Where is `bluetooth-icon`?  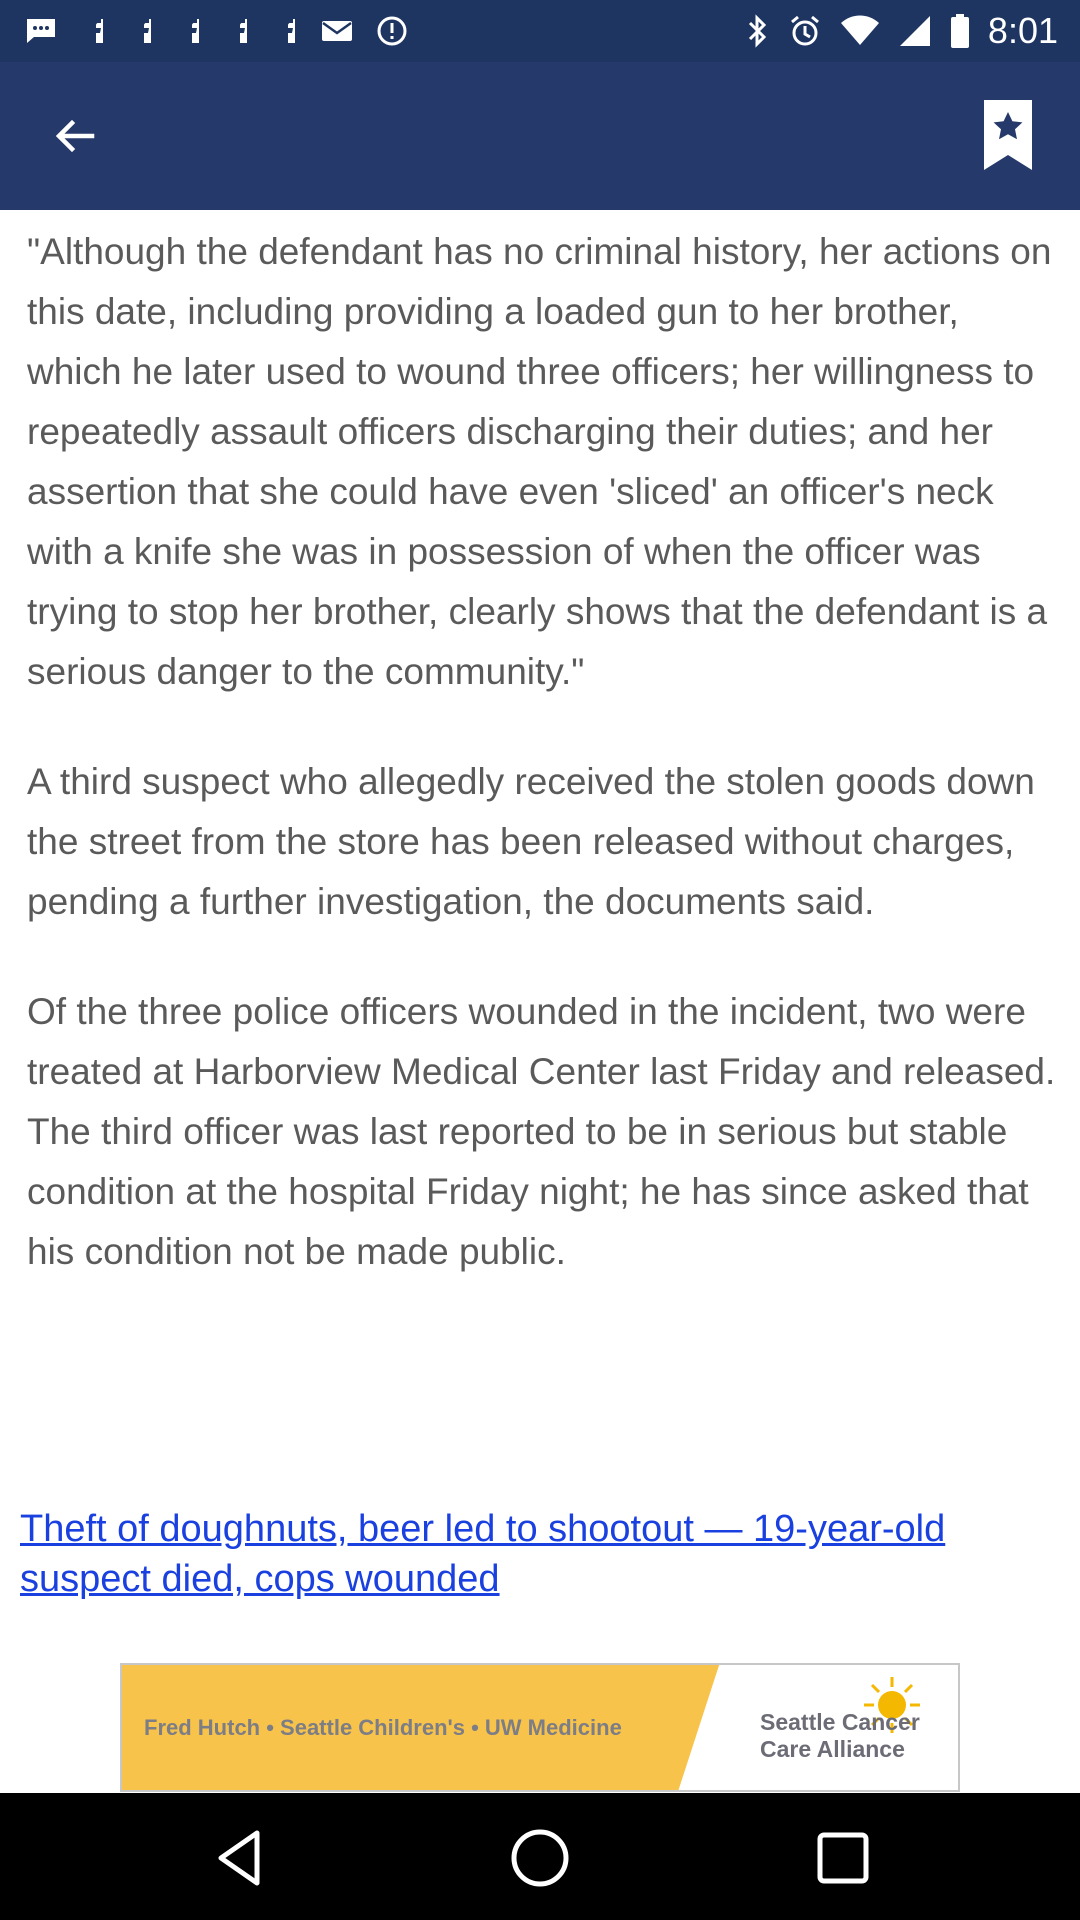
bluetooth-icon is located at coordinates (757, 31).